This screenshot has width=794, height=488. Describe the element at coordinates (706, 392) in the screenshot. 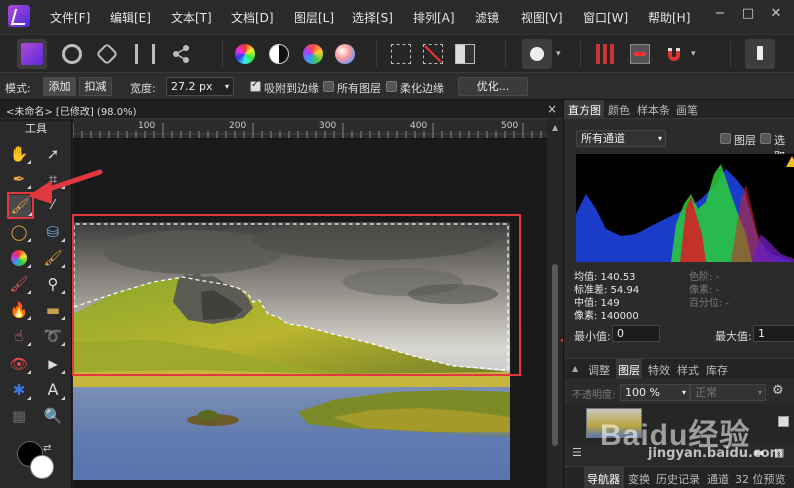

I see `blend-mode-value: 正常` at that location.